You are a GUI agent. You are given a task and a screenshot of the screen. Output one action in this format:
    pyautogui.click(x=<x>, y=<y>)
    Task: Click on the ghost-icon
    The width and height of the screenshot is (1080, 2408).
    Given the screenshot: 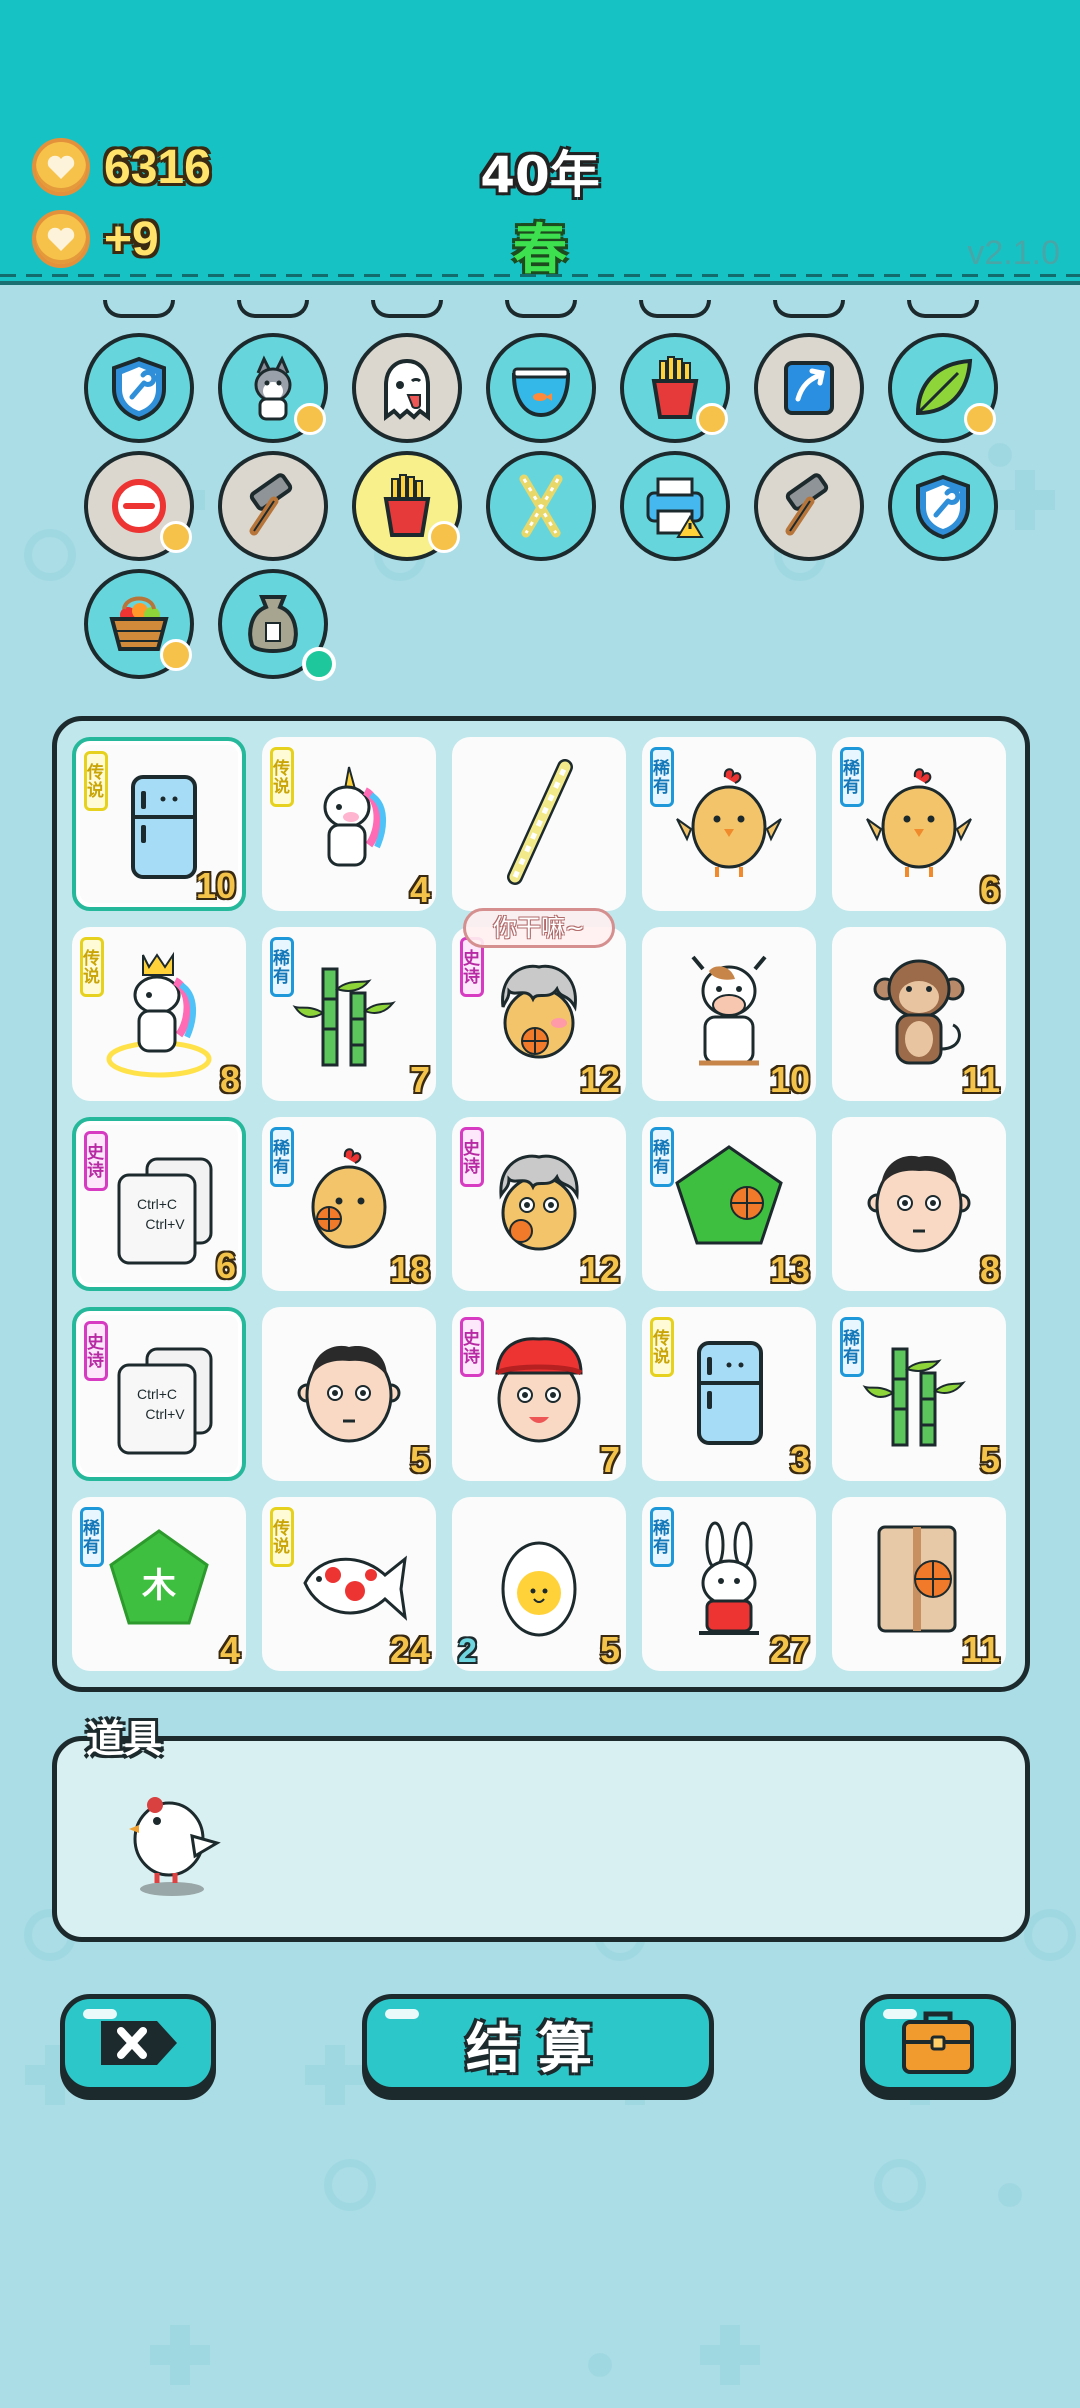 What is the action you would take?
    pyautogui.click(x=407, y=389)
    